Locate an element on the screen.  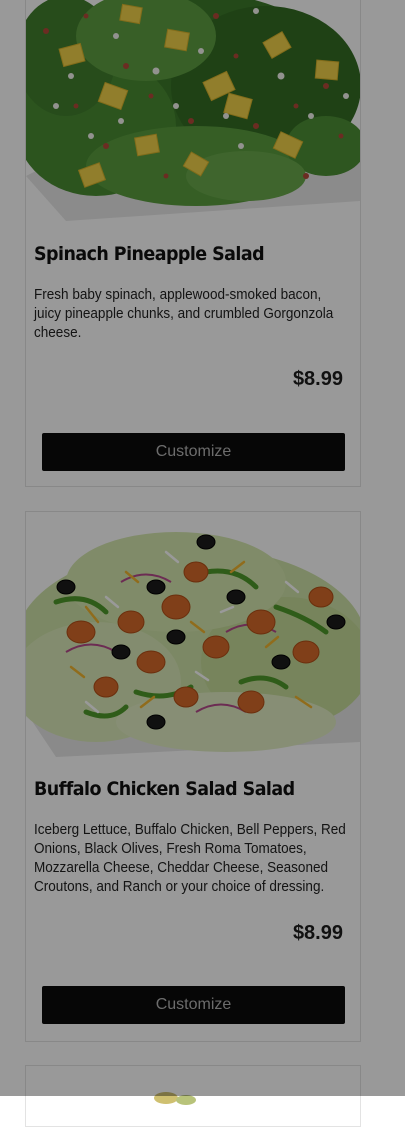
menu-item-title: Spinach Pineapple Salad is located at coordinates (180, 254).